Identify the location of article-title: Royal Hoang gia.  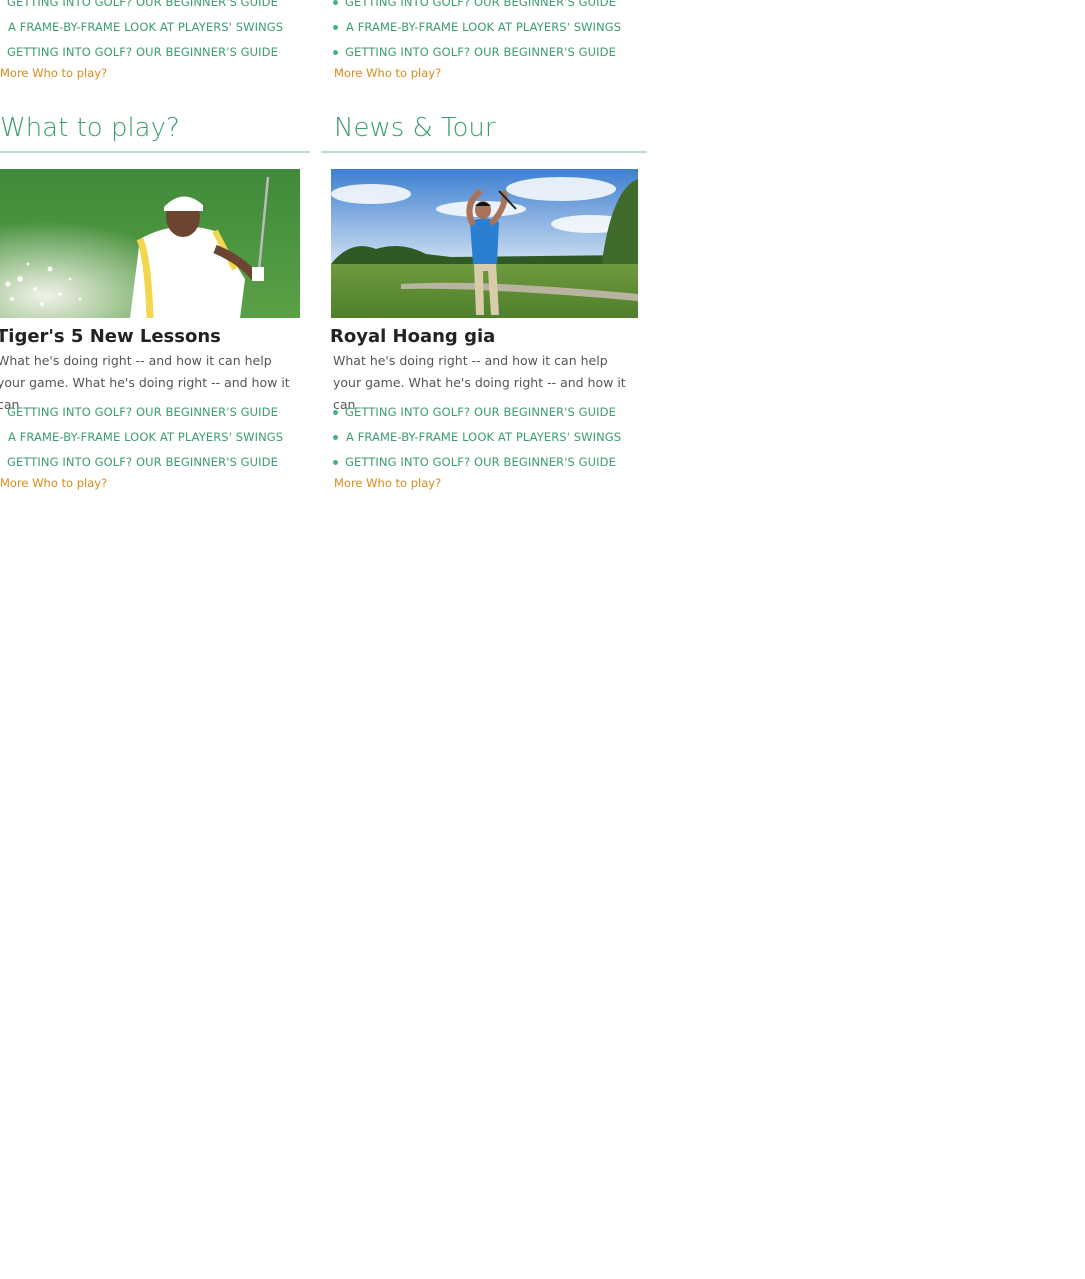
(412, 337).